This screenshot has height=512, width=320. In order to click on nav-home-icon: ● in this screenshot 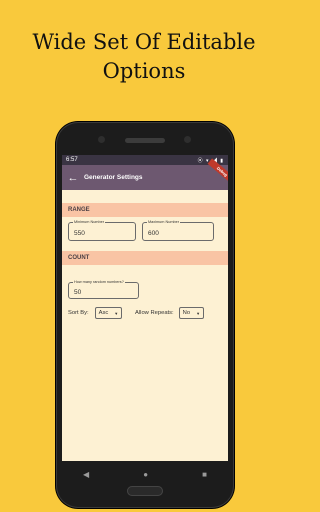, I will do `click(145, 474)`.